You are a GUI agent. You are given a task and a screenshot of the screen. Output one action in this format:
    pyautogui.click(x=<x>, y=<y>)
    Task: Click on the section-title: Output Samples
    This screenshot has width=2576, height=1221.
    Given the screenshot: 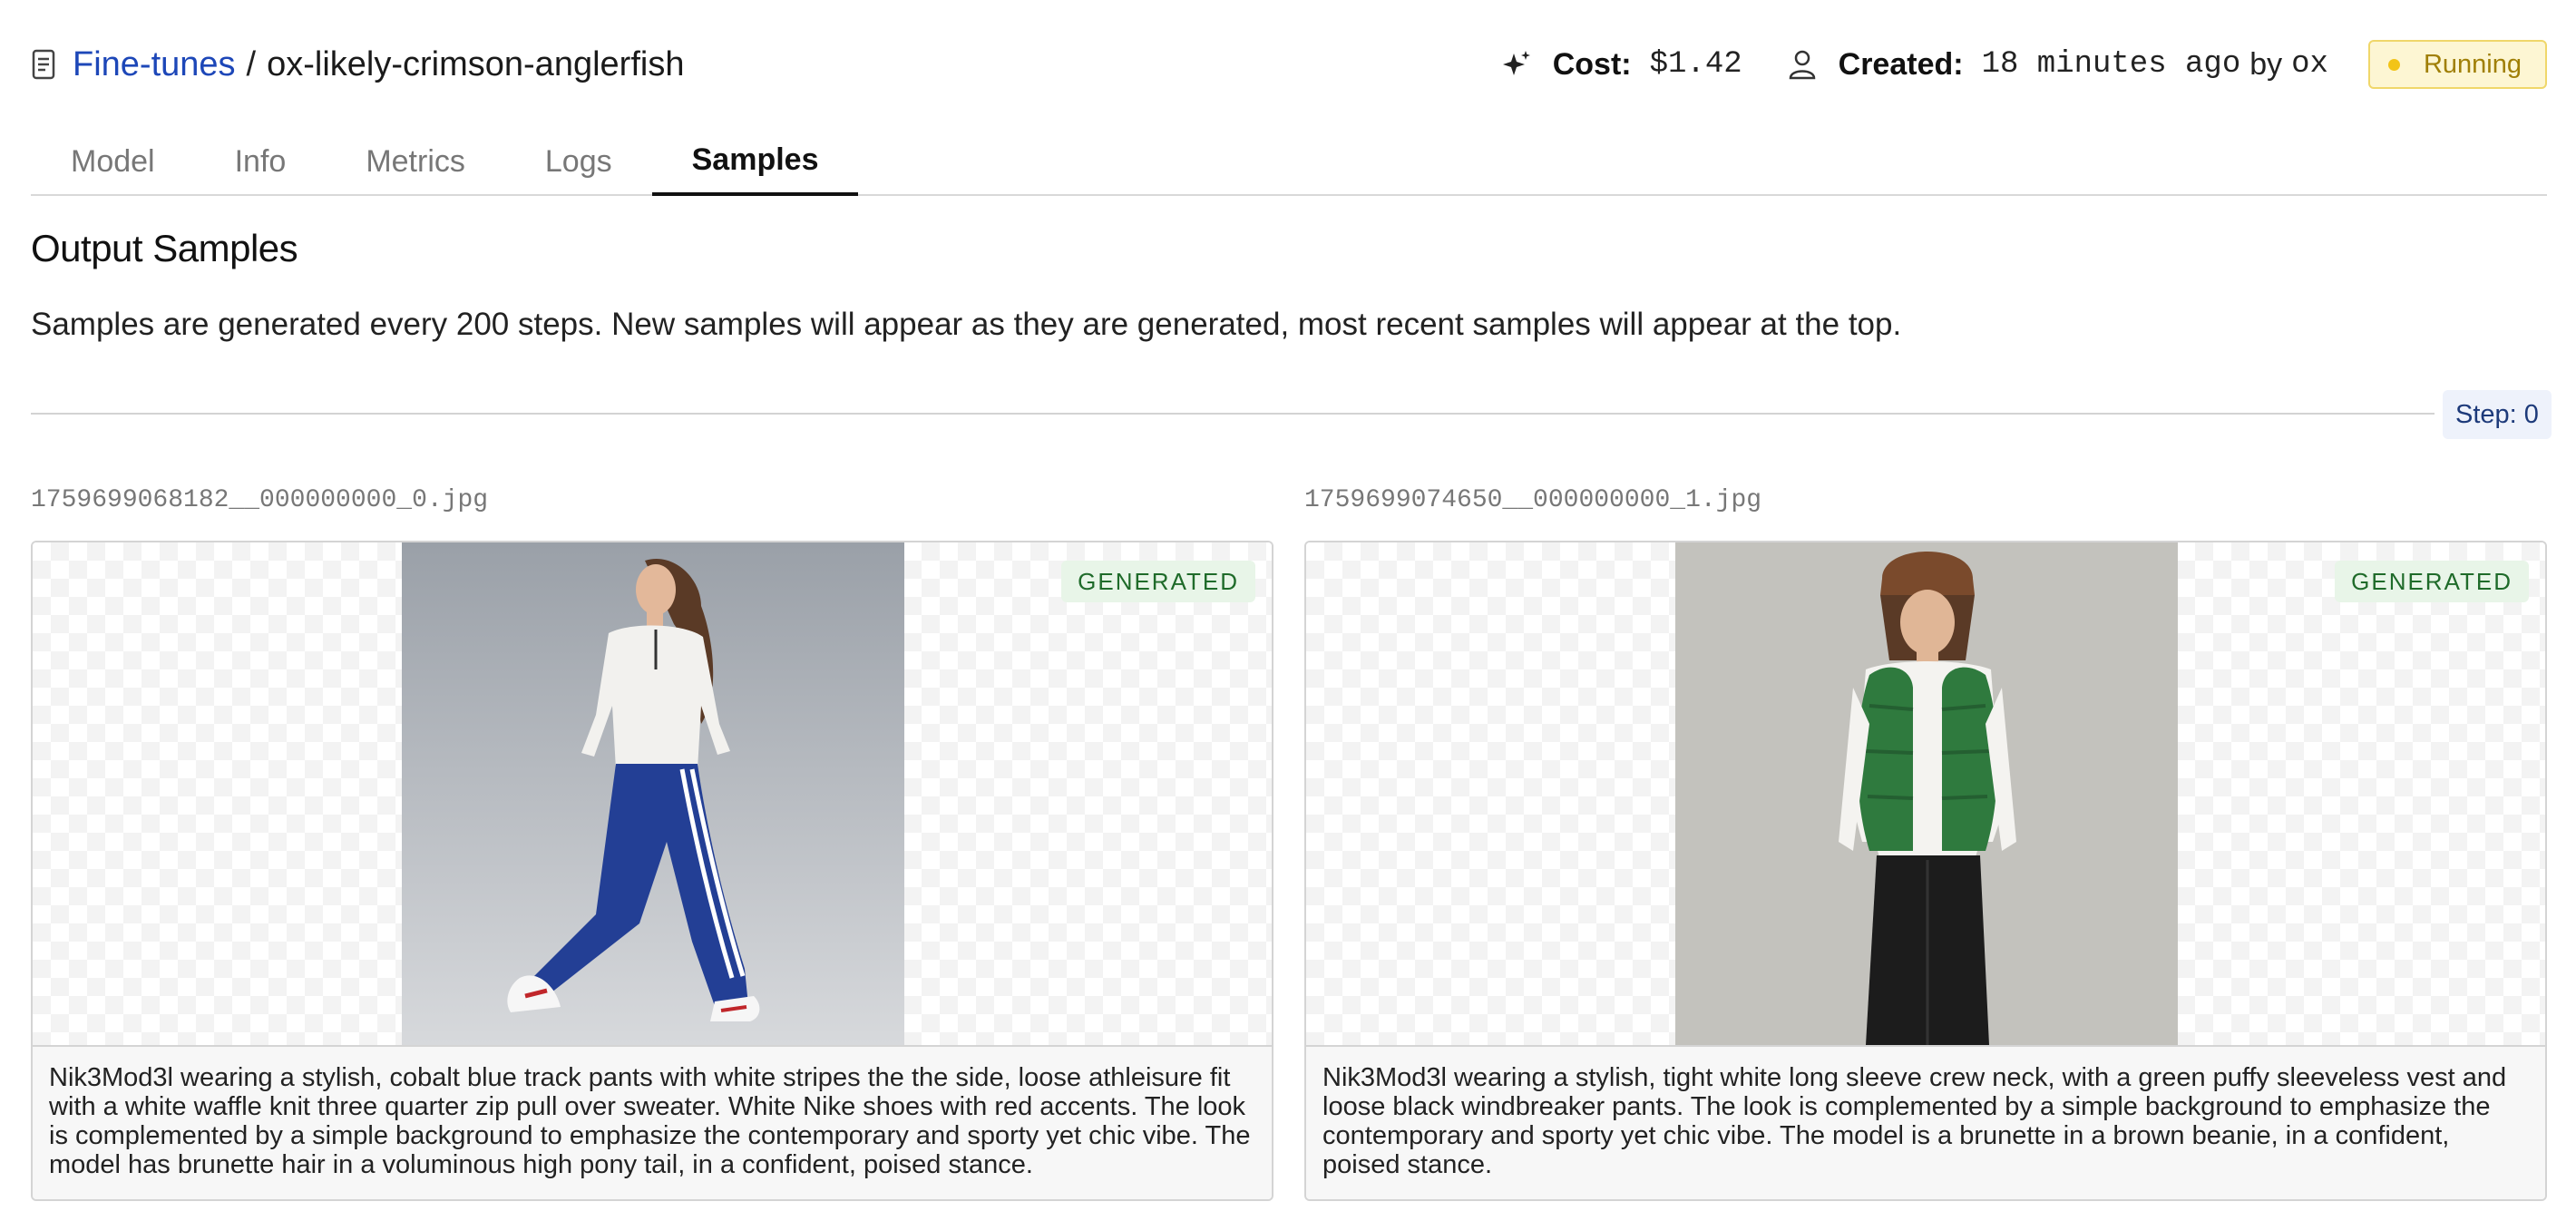 What is the action you would take?
    pyautogui.click(x=164, y=248)
    